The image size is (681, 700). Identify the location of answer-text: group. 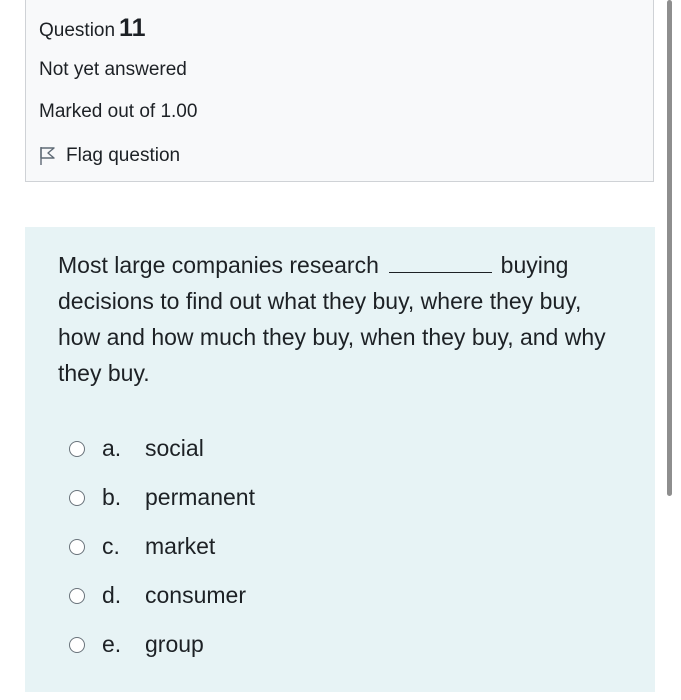
(174, 644).